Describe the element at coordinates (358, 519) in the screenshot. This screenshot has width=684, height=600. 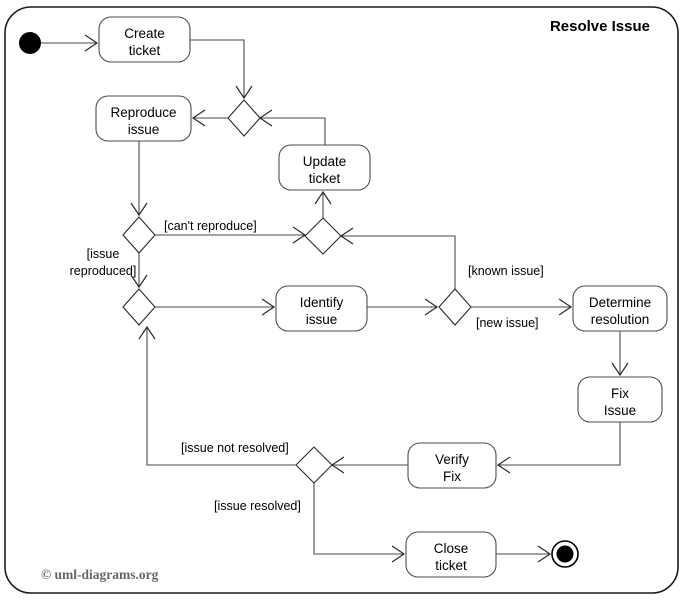
I see `edge-issue-resolved-to-close-ticket` at that location.